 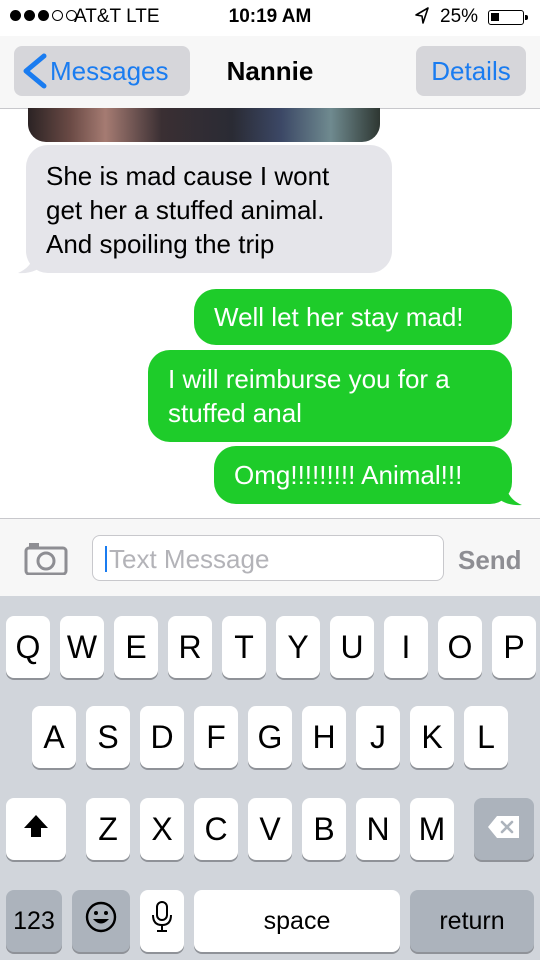 What do you see at coordinates (108, 829) in the screenshot?
I see `key-z: Z` at bounding box center [108, 829].